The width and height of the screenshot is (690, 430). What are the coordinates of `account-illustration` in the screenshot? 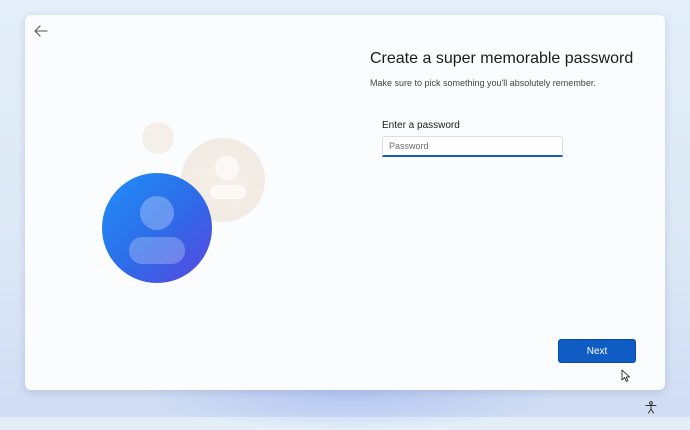 It's located at (183, 202).